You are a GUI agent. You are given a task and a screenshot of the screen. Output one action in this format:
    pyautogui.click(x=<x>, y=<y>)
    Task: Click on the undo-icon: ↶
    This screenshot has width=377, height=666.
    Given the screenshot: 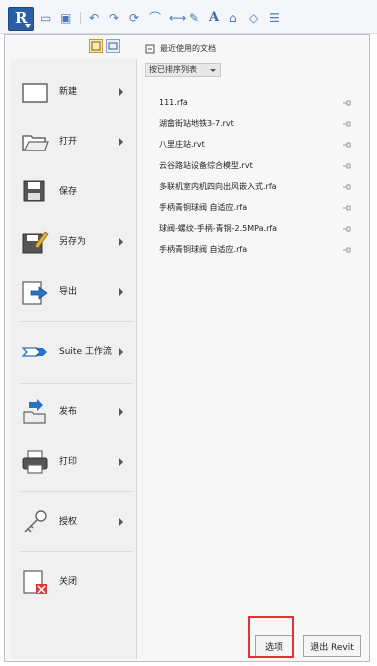 What is the action you would take?
    pyautogui.click(x=95, y=18)
    